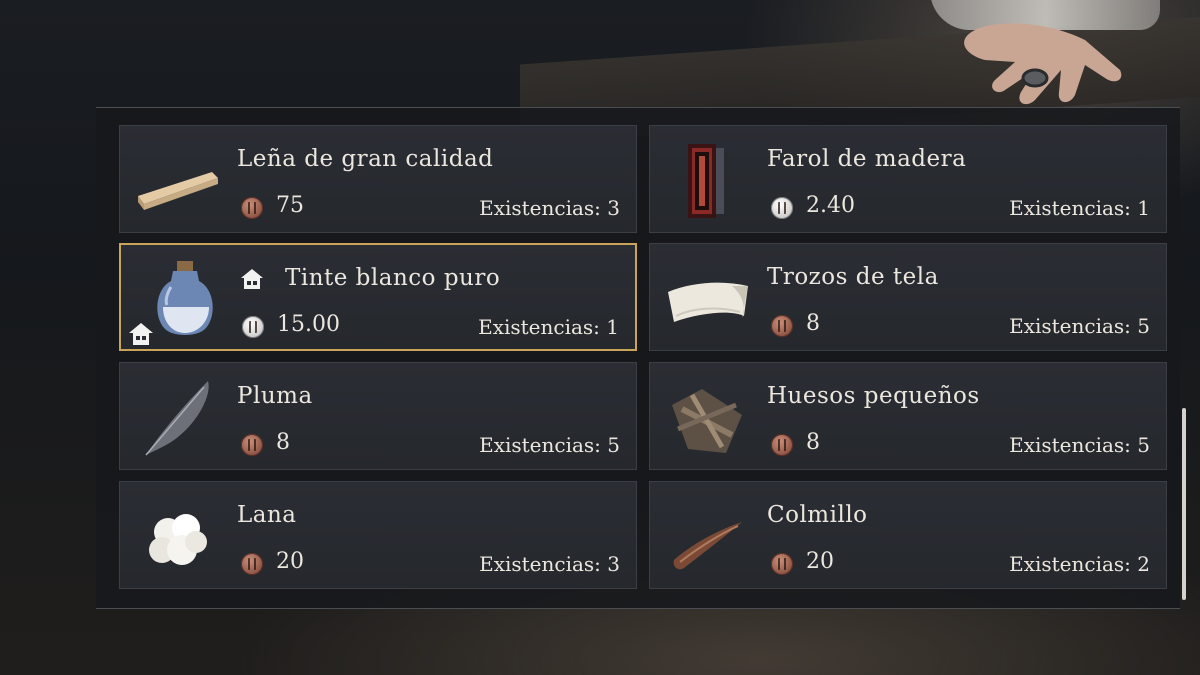 The height and width of the screenshot is (675, 1200). What do you see at coordinates (378, 297) in the screenshot?
I see `item-card-tinte: Tinte blanco puro 15.00 Existencias: 1` at bounding box center [378, 297].